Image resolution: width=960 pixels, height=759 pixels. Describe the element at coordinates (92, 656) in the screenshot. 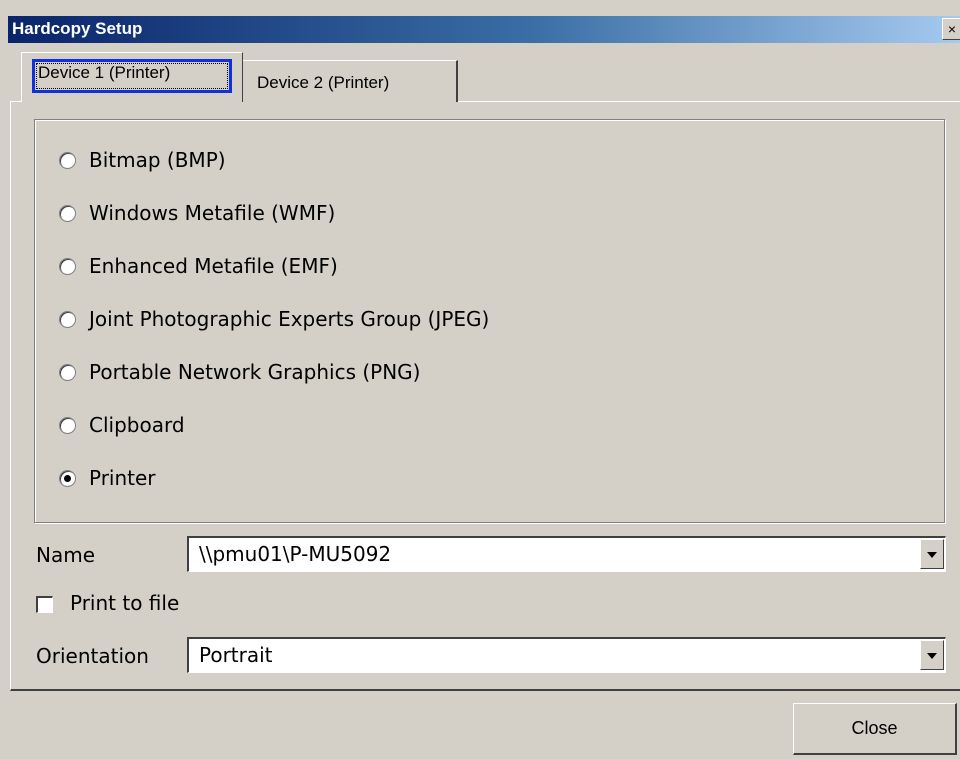

I see `orientation-label: Orientation` at that location.